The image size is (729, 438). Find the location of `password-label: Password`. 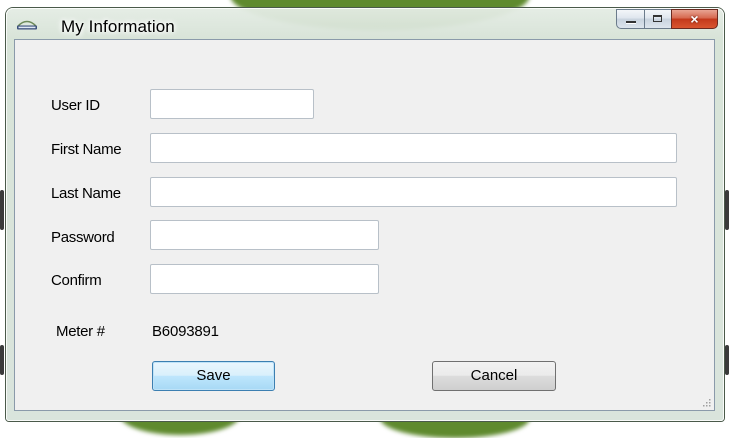

password-label: Password is located at coordinates (83, 237).